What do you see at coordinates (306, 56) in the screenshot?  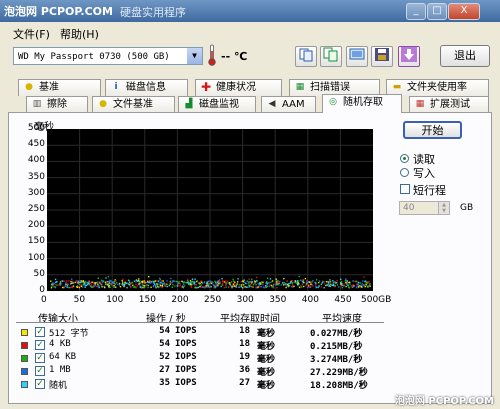 I see `copy-icon` at bounding box center [306, 56].